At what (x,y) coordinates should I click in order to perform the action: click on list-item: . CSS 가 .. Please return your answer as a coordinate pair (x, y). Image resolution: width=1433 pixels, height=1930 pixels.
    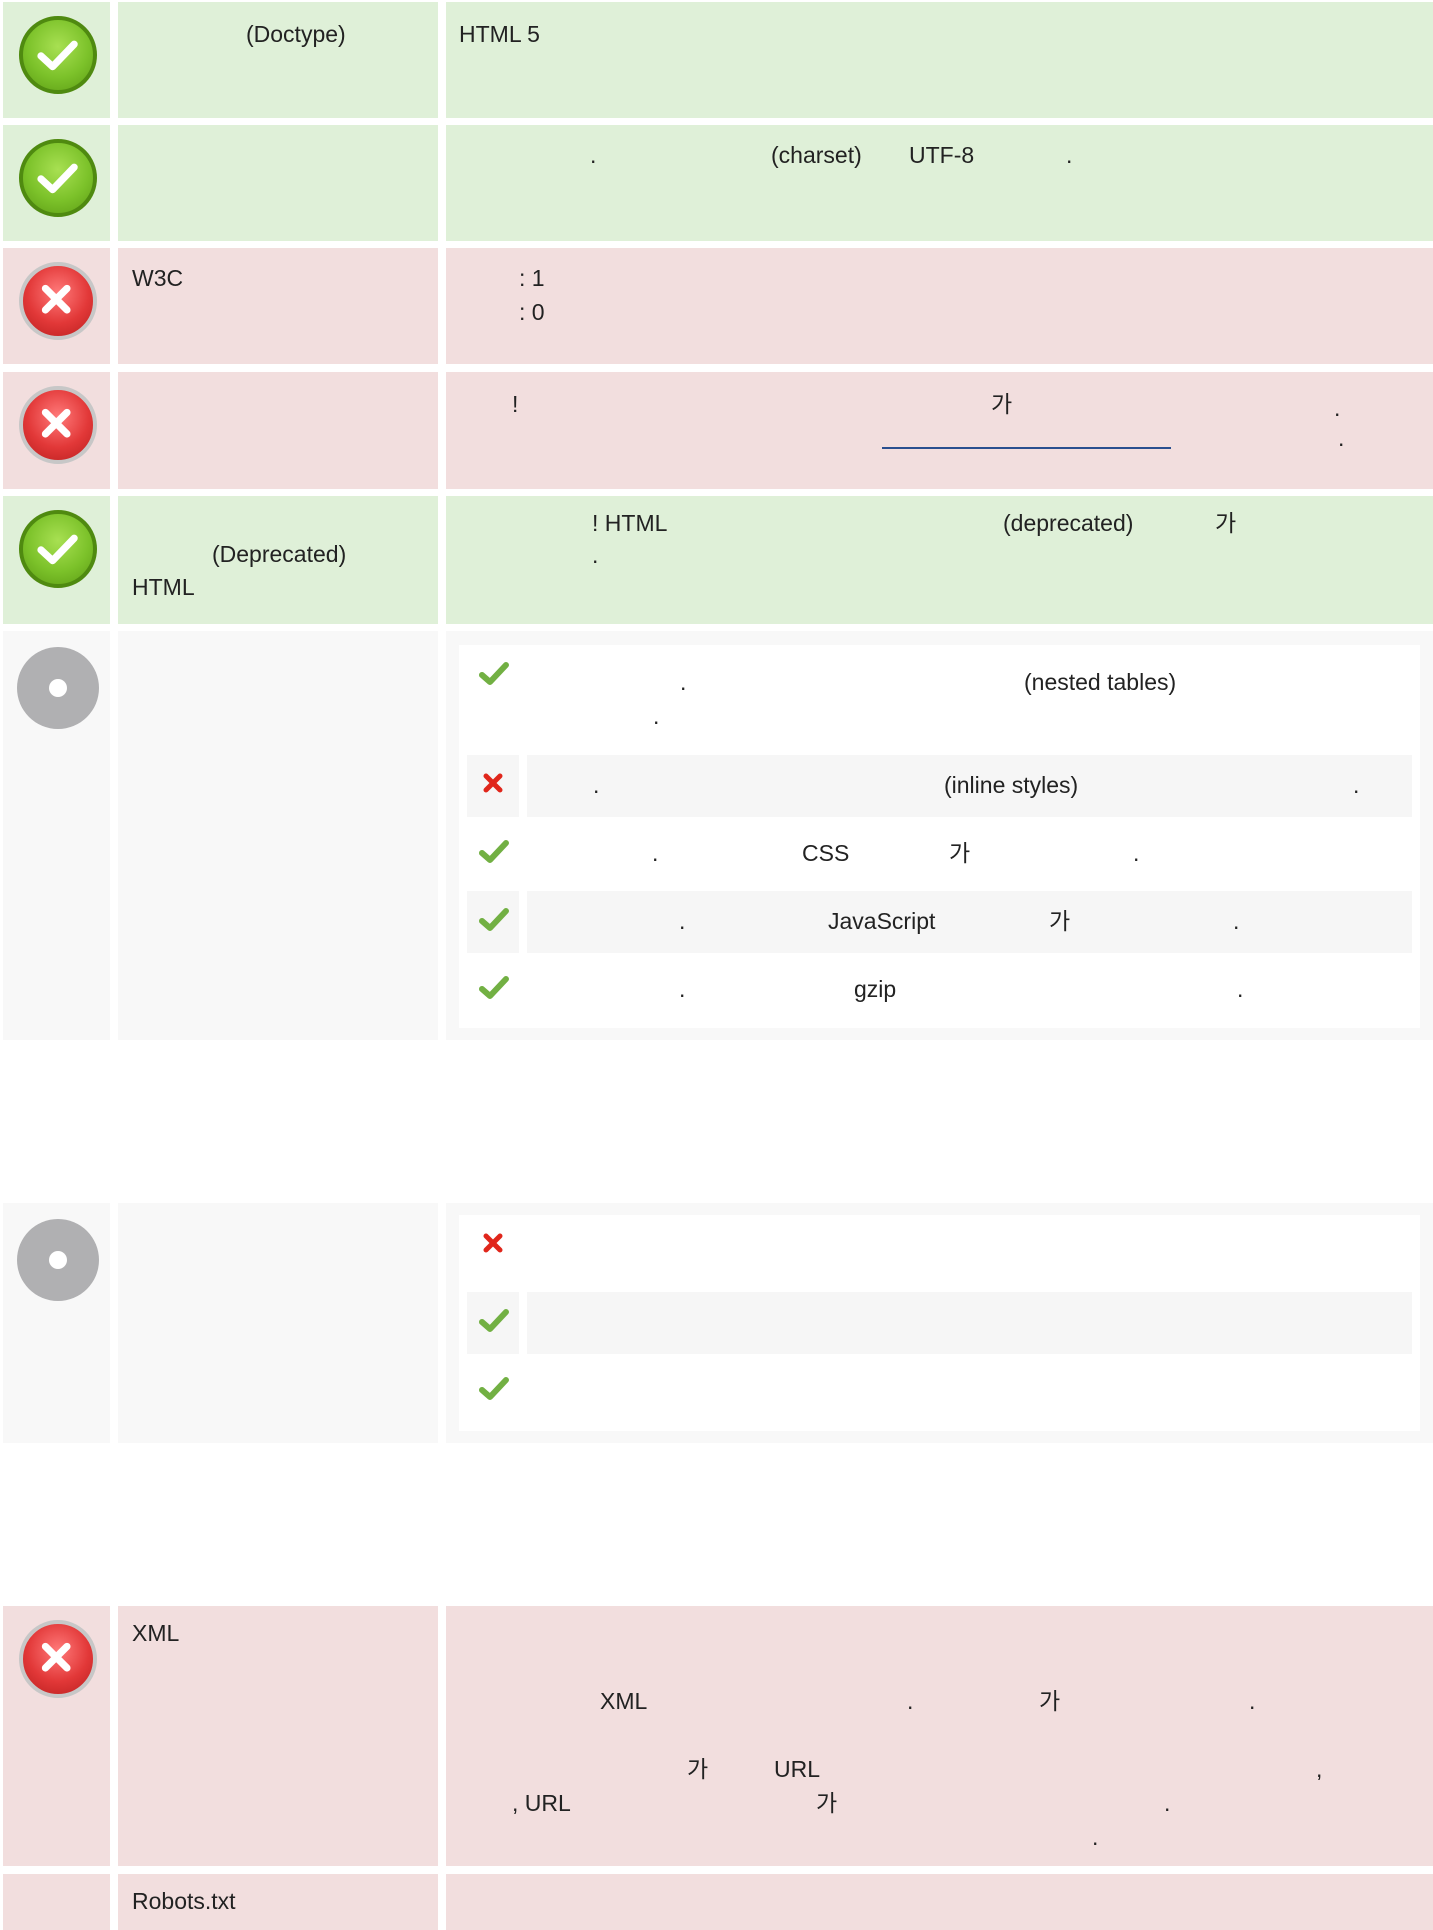
    Looking at the image, I should click on (939, 854).